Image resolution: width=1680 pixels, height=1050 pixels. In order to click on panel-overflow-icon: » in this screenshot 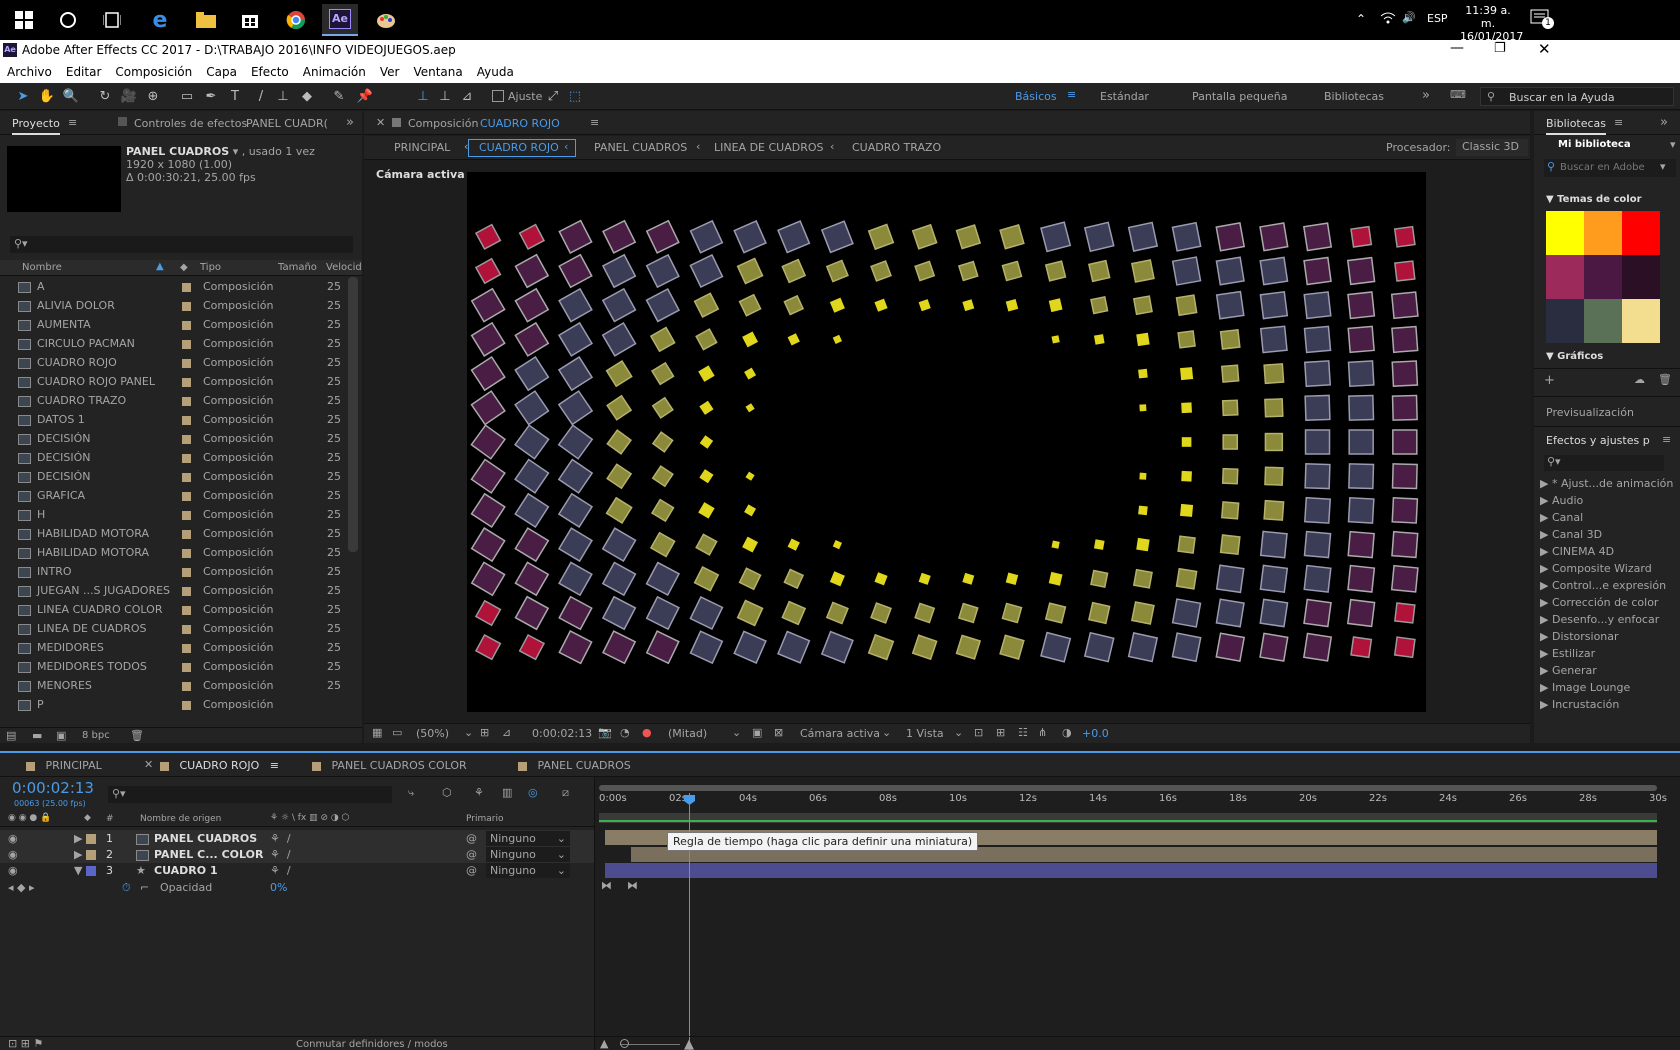, I will do `click(1664, 122)`.